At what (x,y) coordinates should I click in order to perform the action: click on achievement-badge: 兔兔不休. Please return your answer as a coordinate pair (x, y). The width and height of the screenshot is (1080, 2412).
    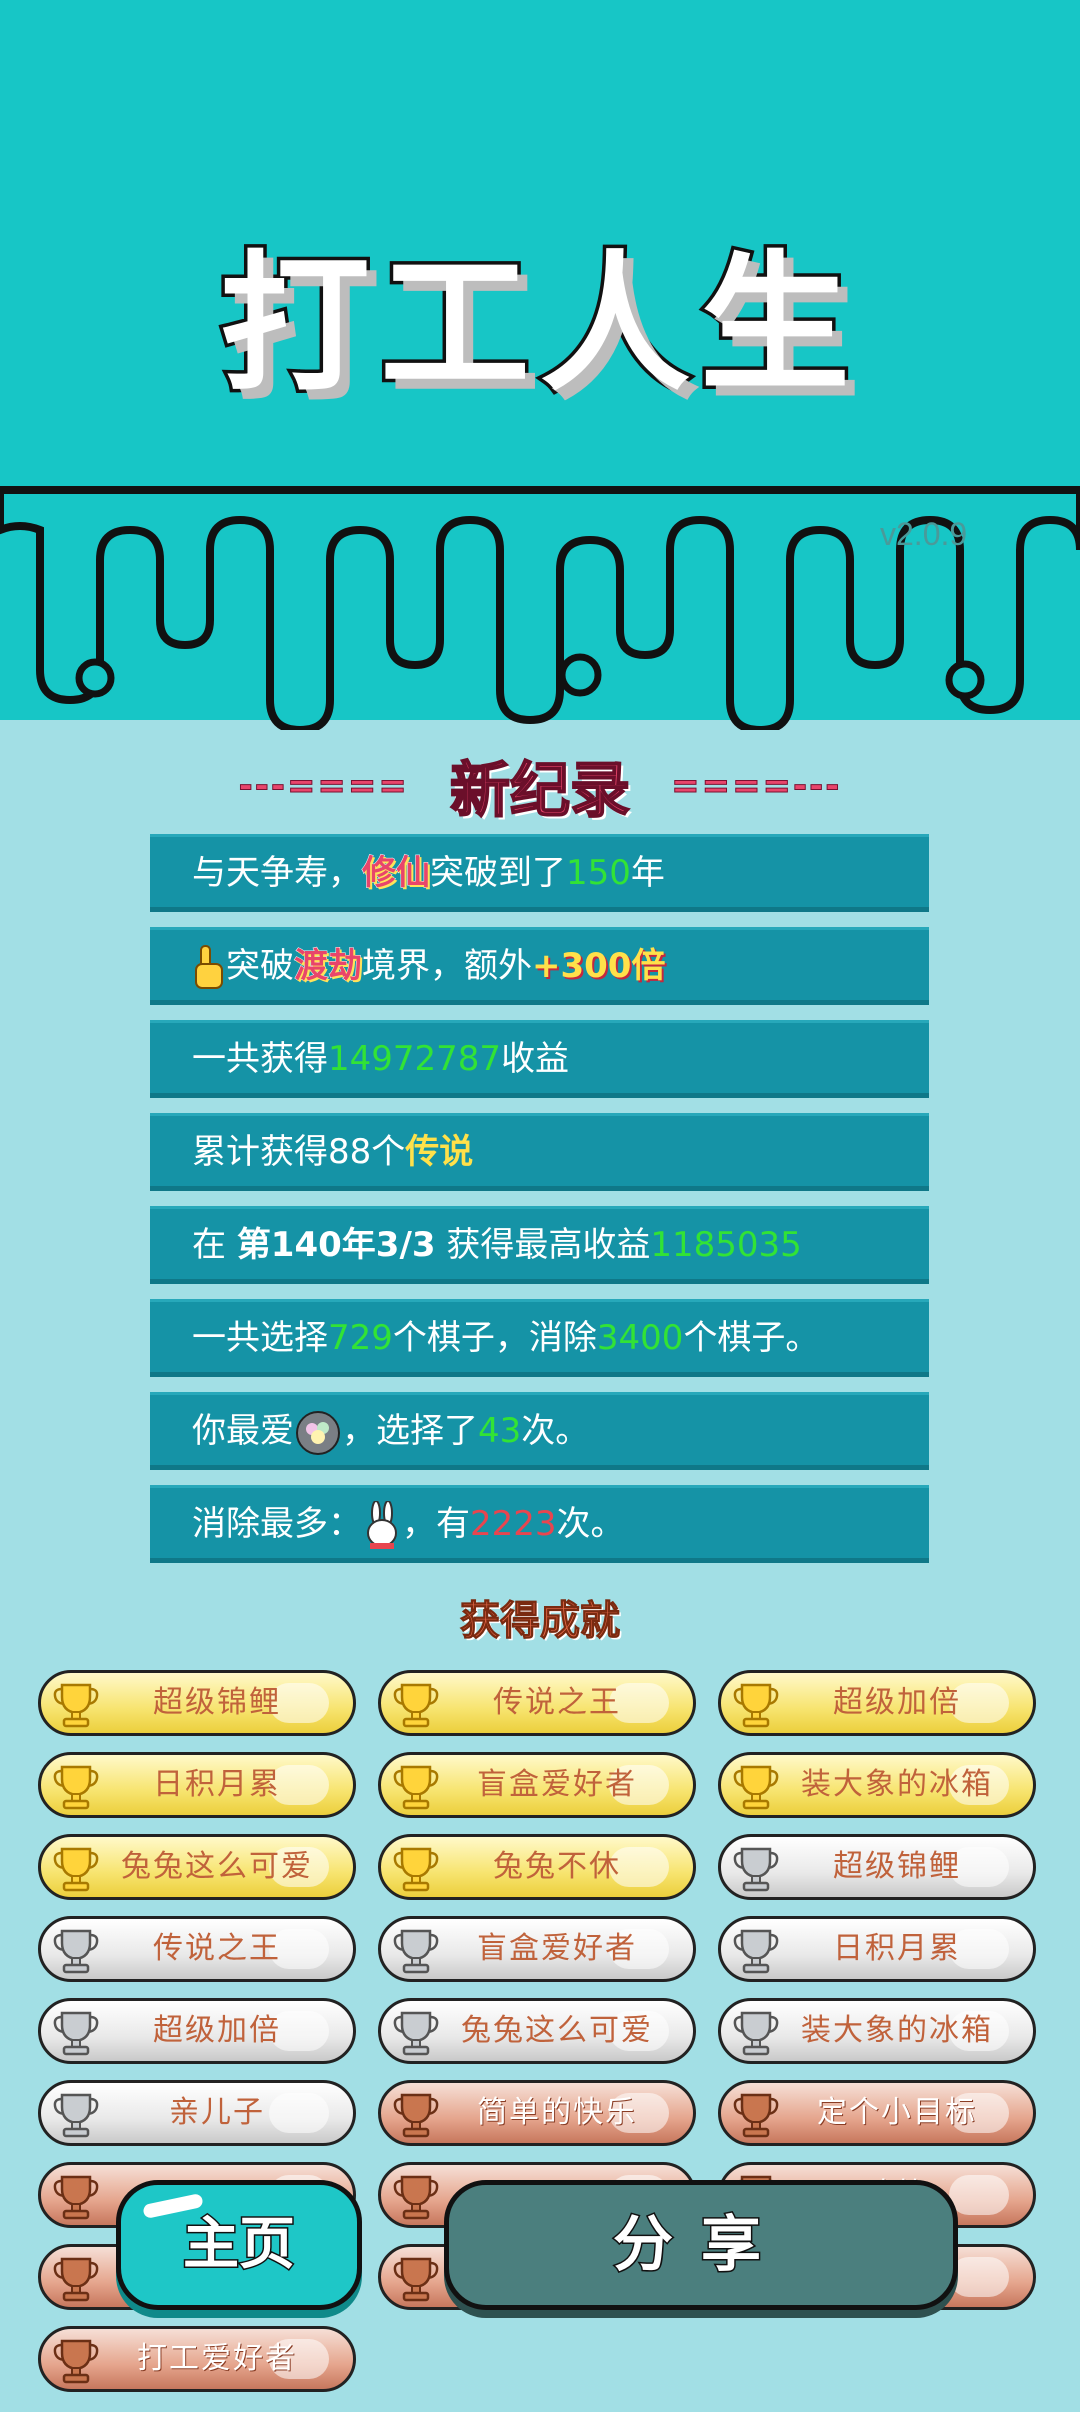
    Looking at the image, I should click on (537, 1867).